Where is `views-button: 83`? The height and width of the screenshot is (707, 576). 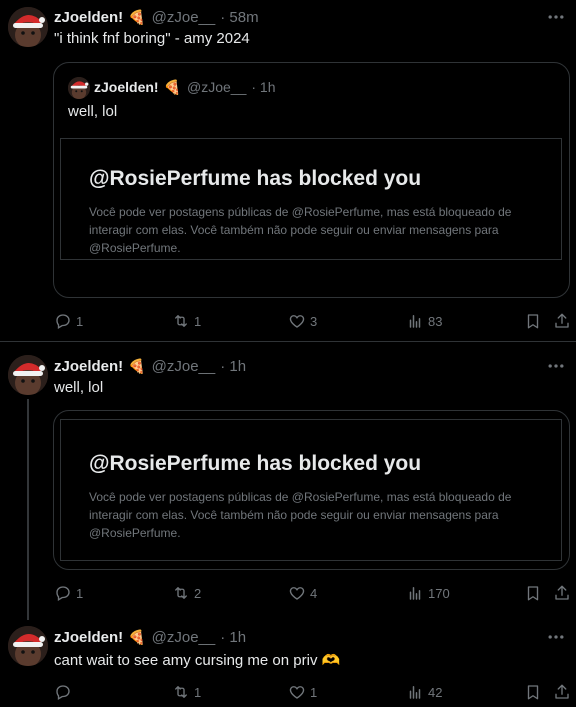 views-button: 83 is located at coordinates (424, 321).